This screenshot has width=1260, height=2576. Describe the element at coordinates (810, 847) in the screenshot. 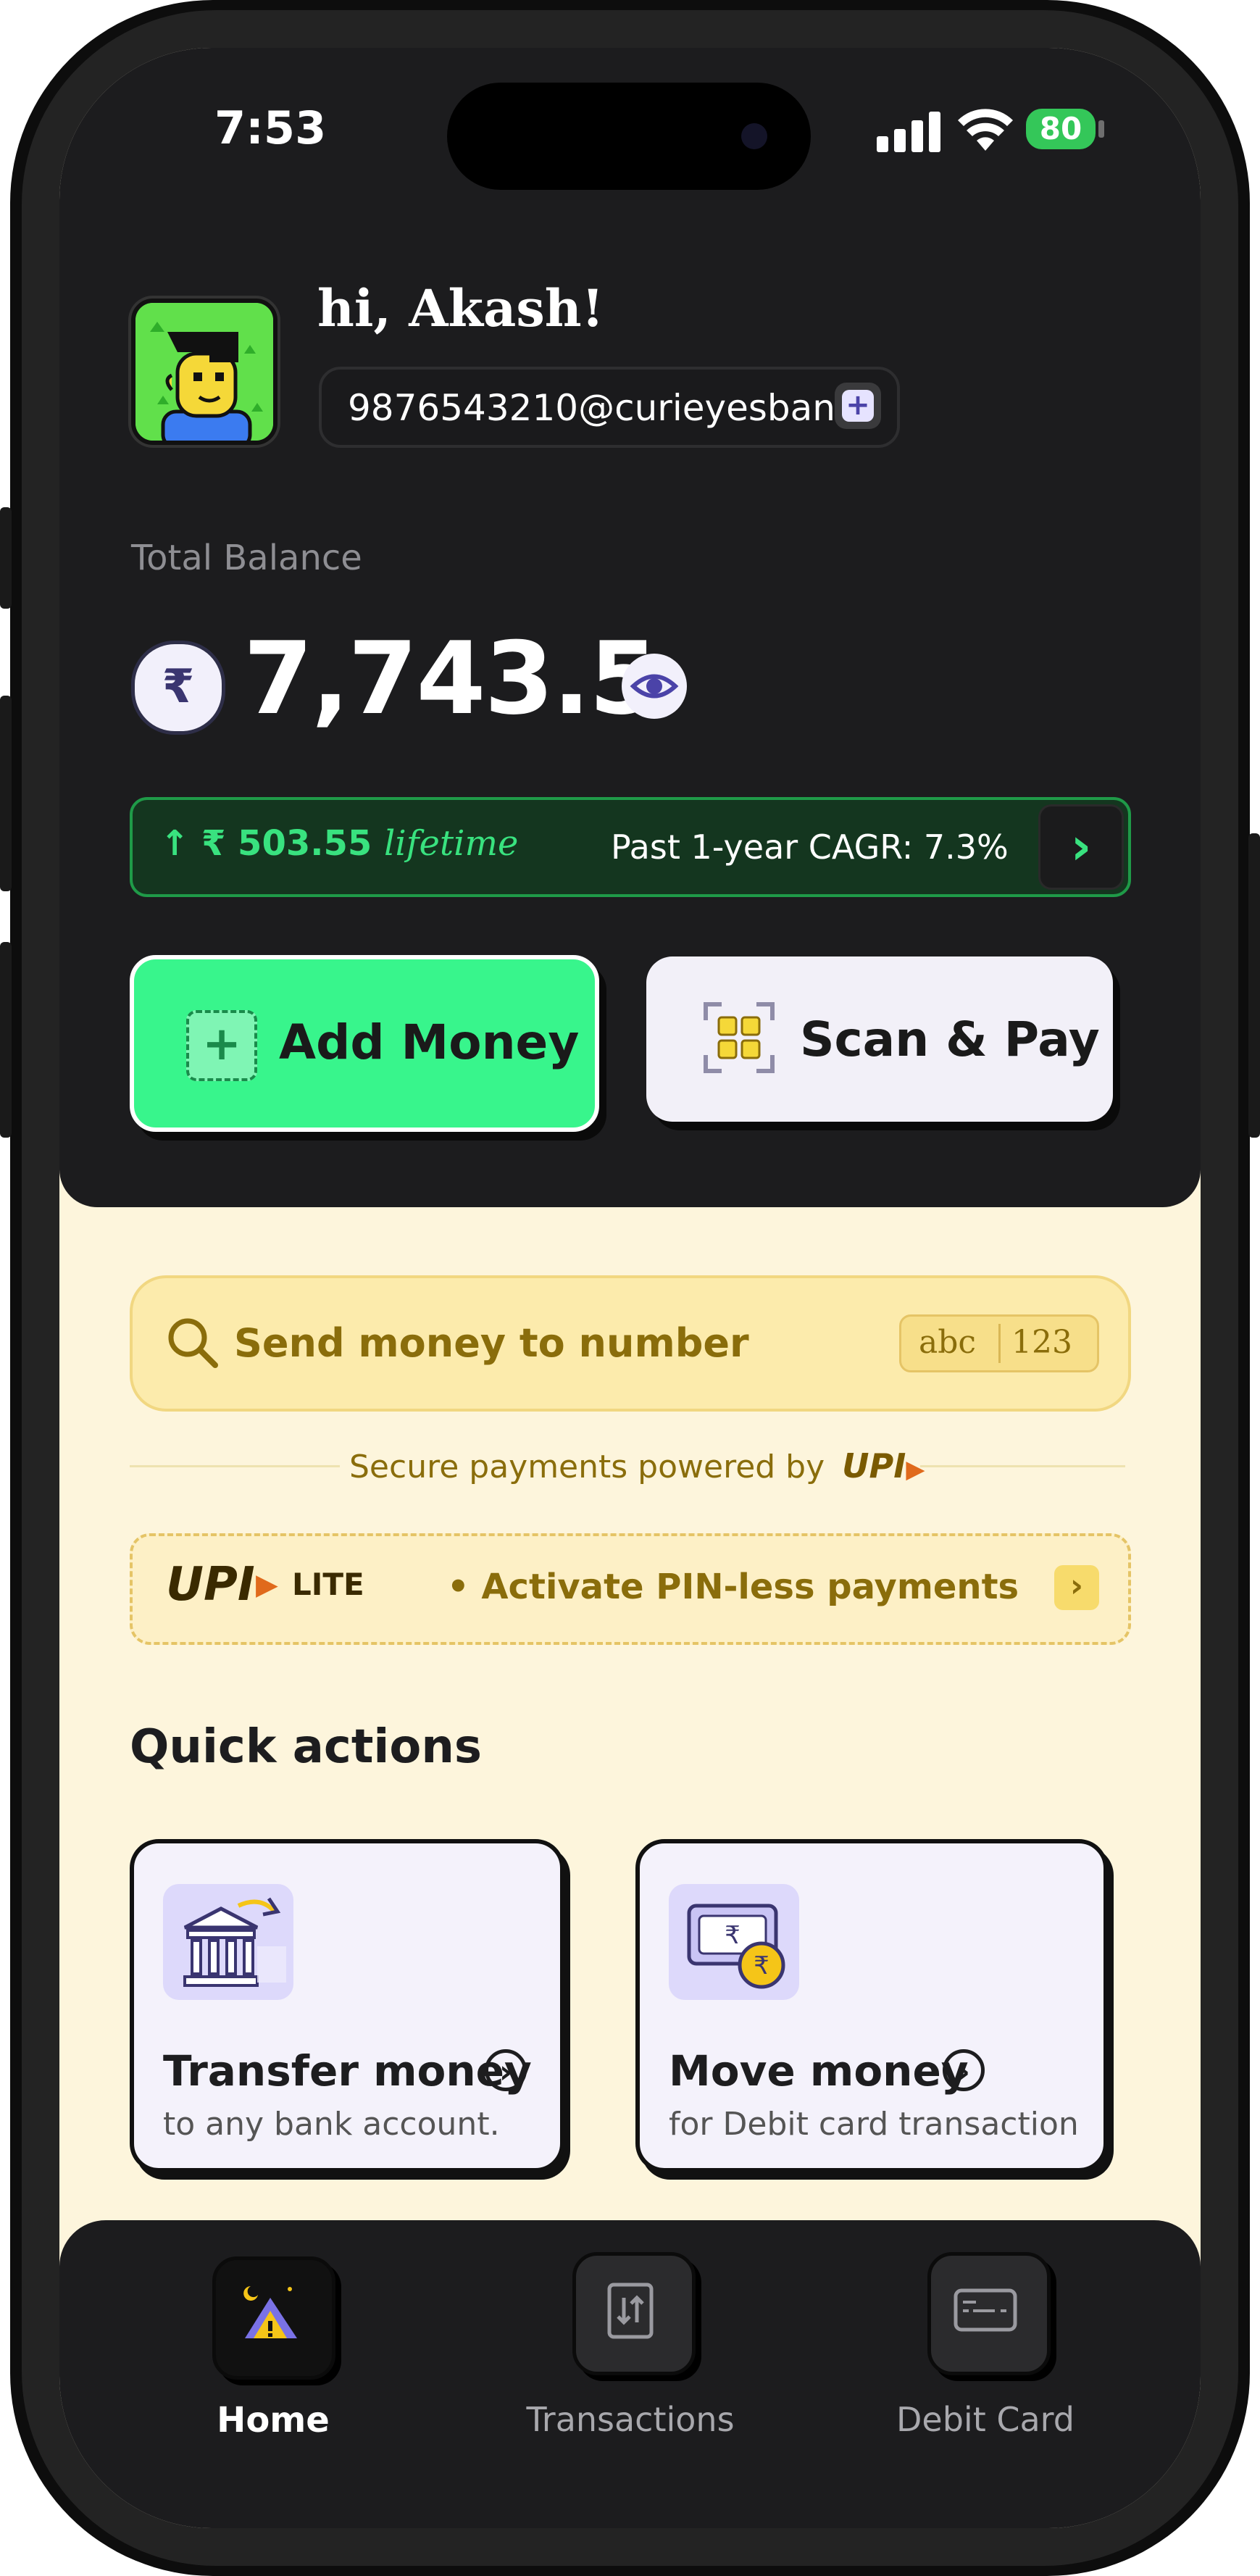

I see `cagr-text: Past 1-year CAGR: 7.3%` at that location.